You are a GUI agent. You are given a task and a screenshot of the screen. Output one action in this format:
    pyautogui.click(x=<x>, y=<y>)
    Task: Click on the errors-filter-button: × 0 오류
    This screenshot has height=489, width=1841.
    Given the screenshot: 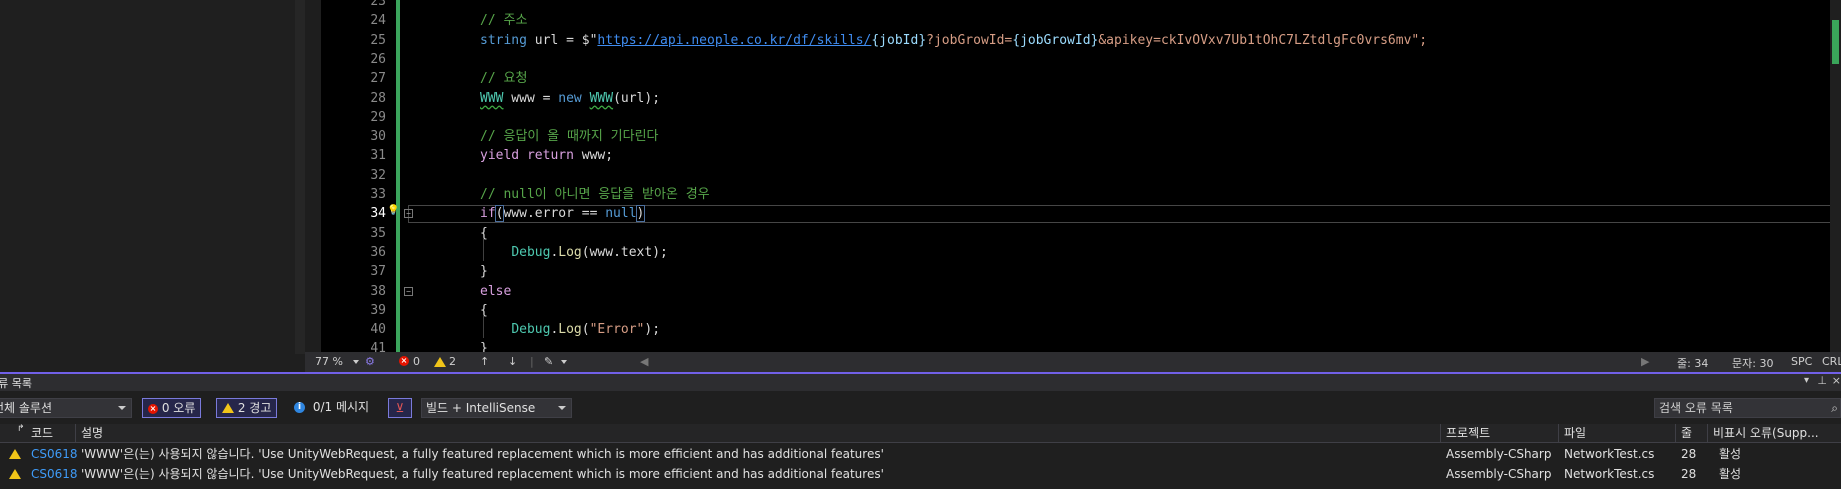 What is the action you would take?
    pyautogui.click(x=172, y=408)
    